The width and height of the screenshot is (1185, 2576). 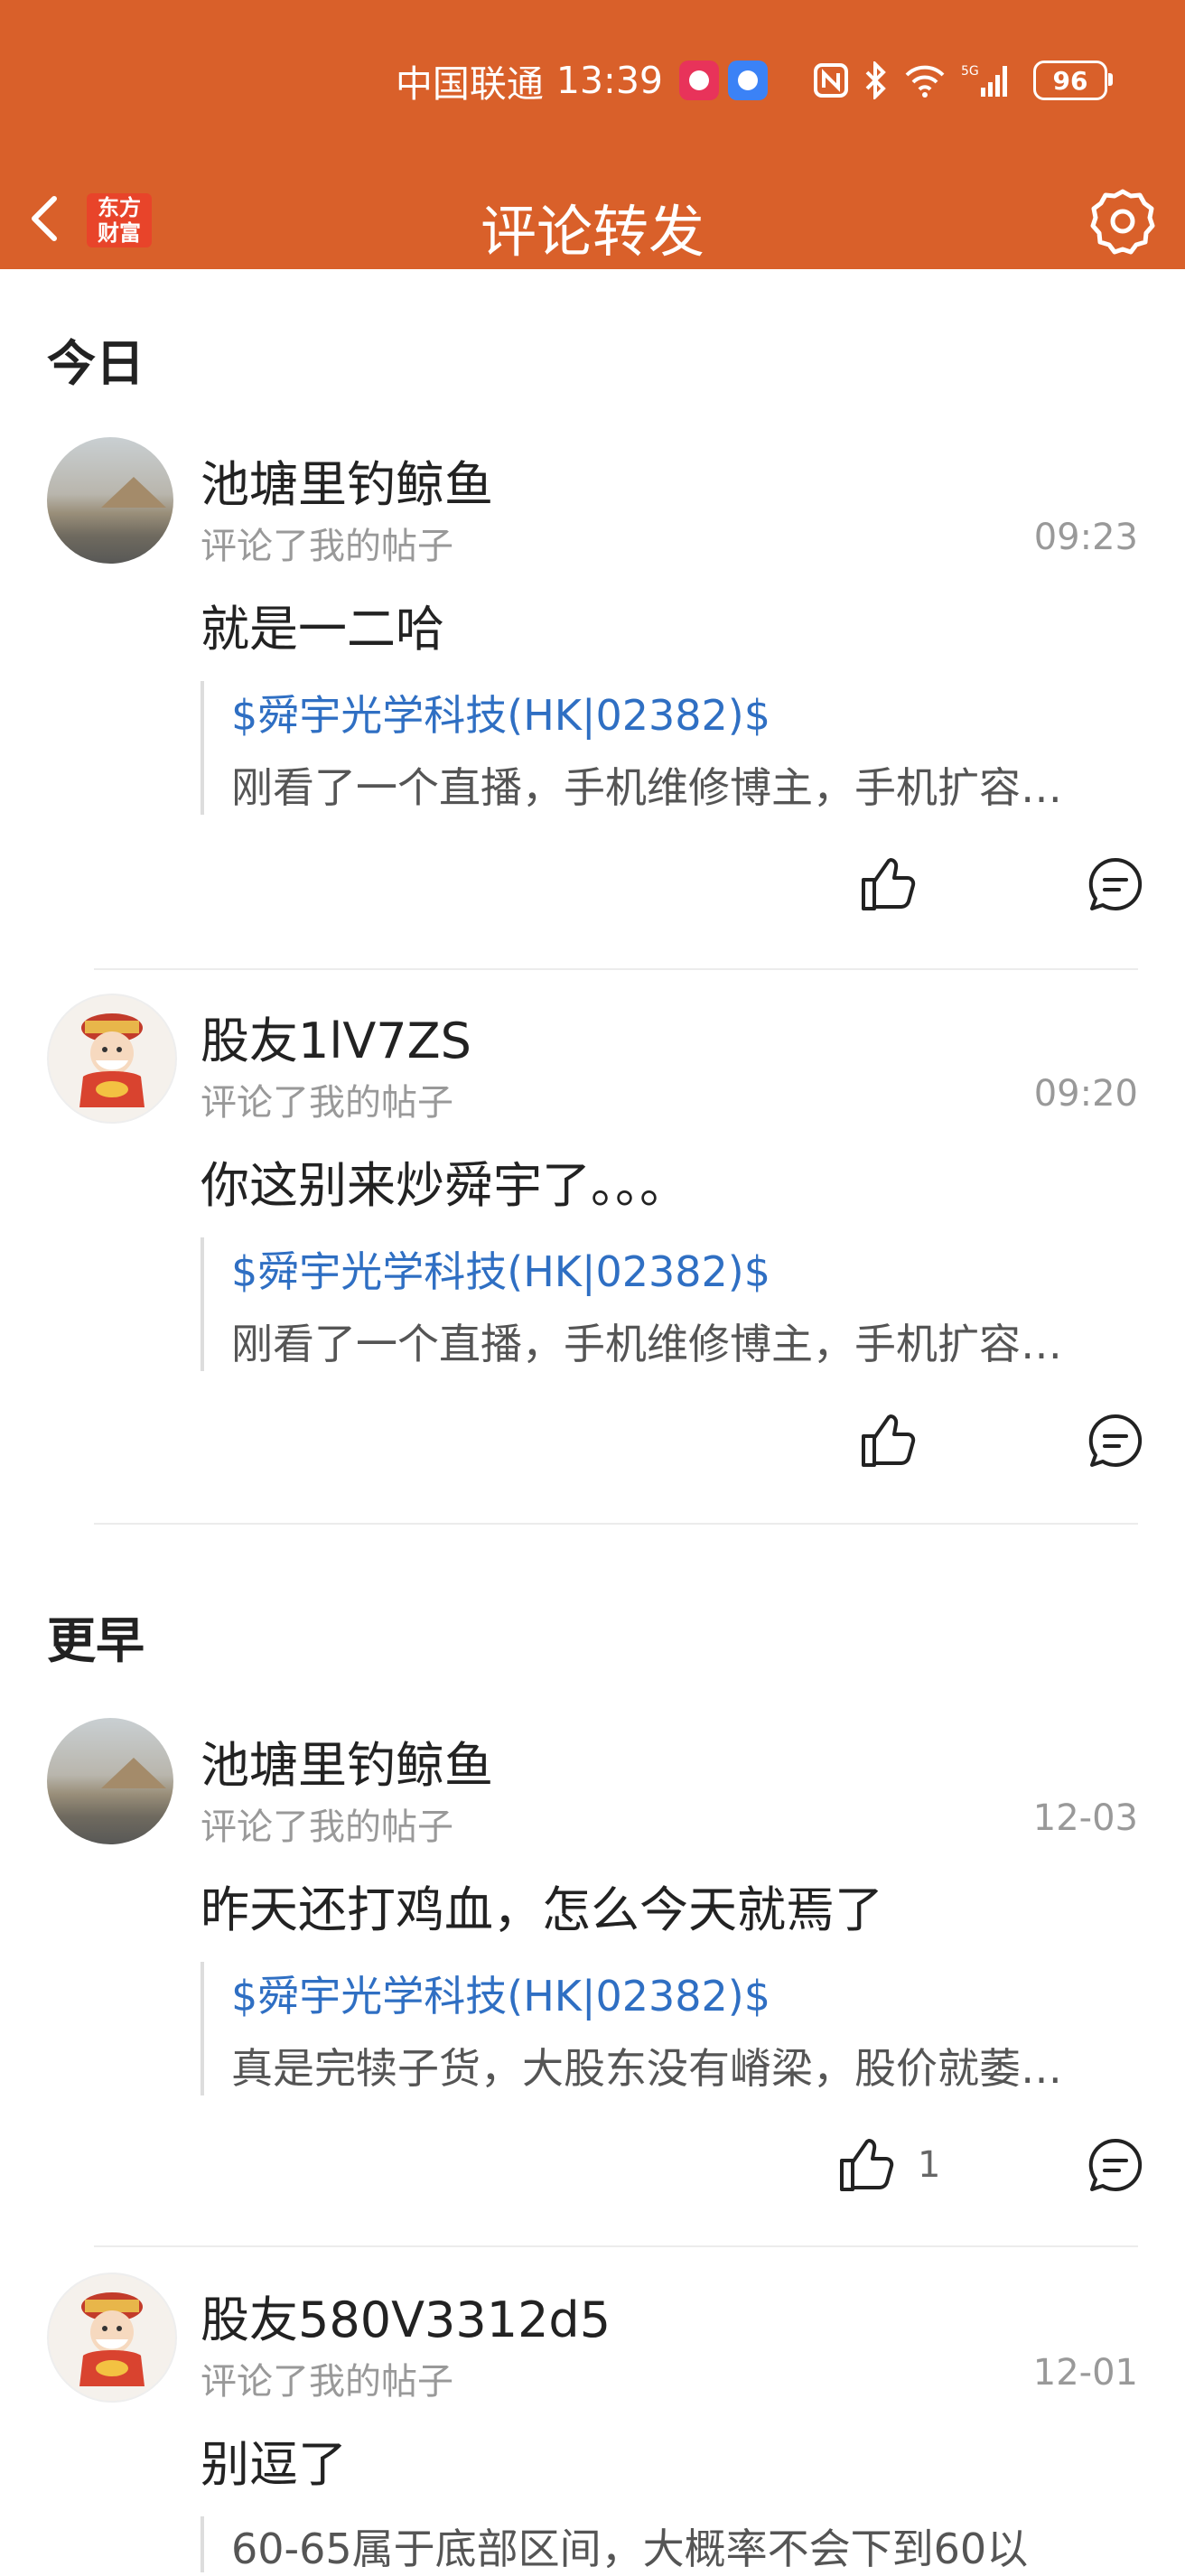 I want to click on page-title: 评论转发, so click(x=592, y=232).